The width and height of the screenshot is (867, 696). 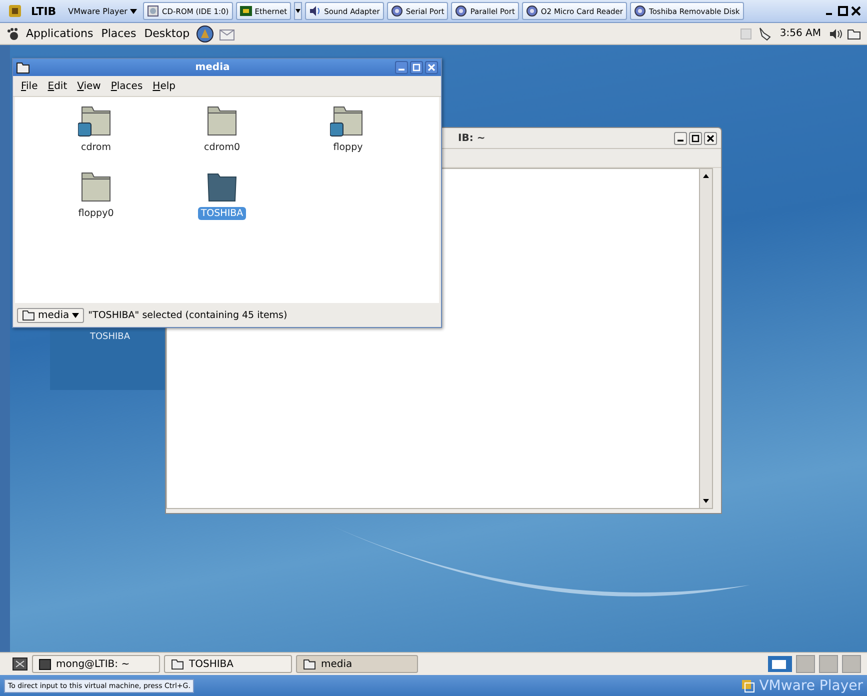 I want to click on vm-title: LTIB, so click(x=43, y=11).